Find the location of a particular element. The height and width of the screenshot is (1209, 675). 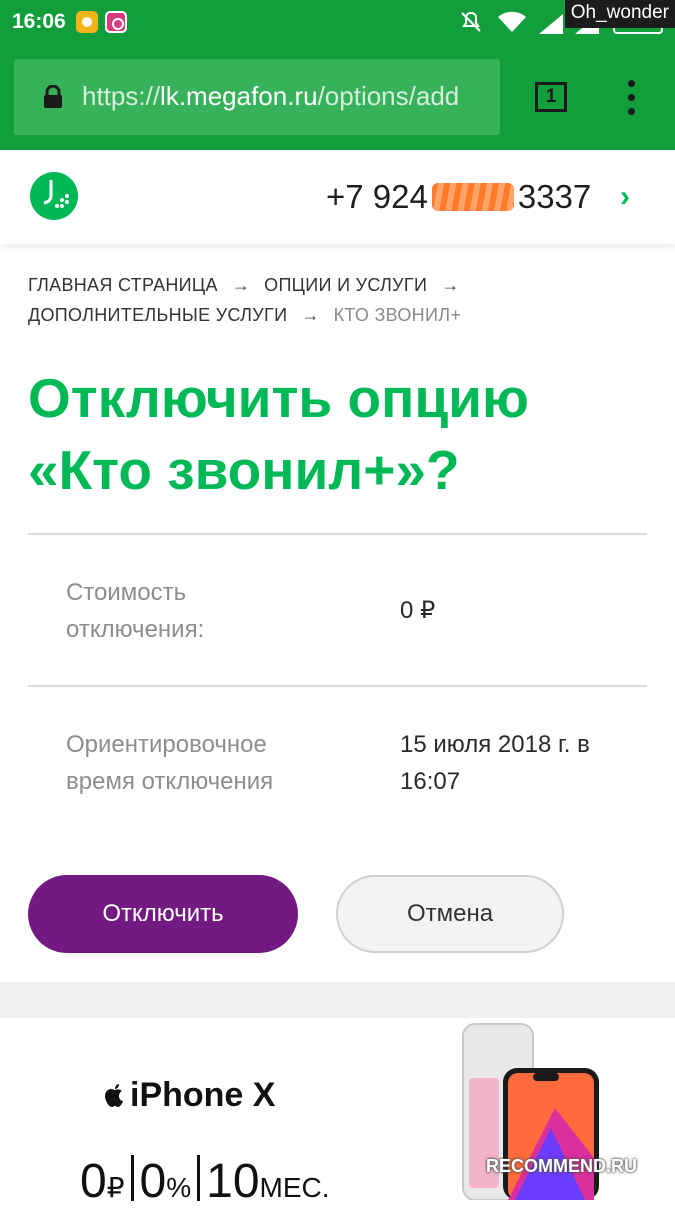

url-path: /options/add is located at coordinates (388, 96).